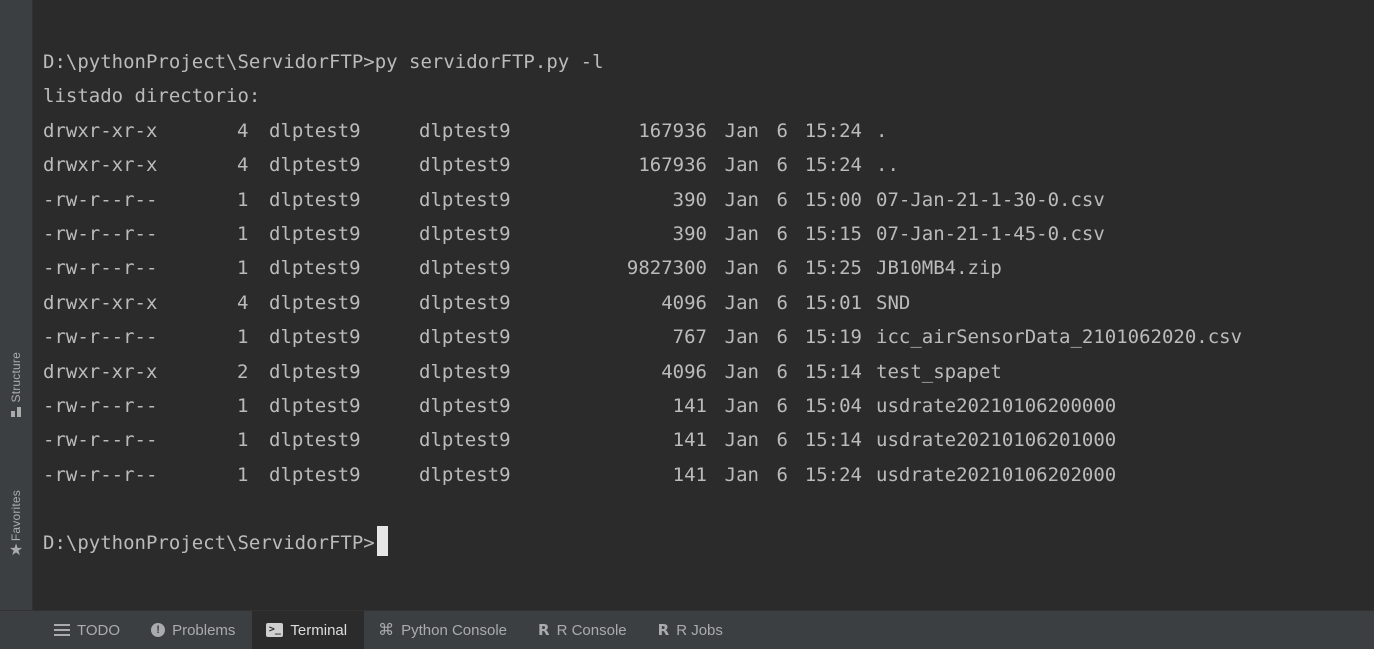 The height and width of the screenshot is (649, 1374). I want to click on tab-r-console: R R Console, so click(584, 630).